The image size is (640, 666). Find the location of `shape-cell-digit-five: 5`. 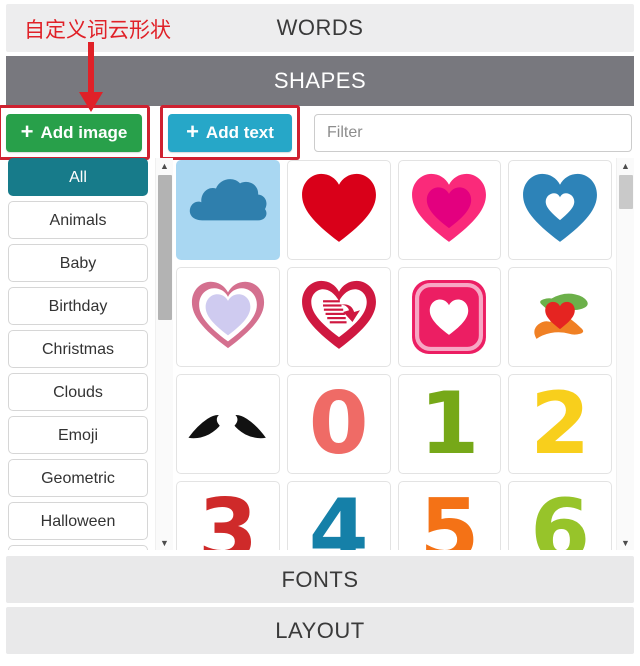

shape-cell-digit-five: 5 is located at coordinates (449, 515).